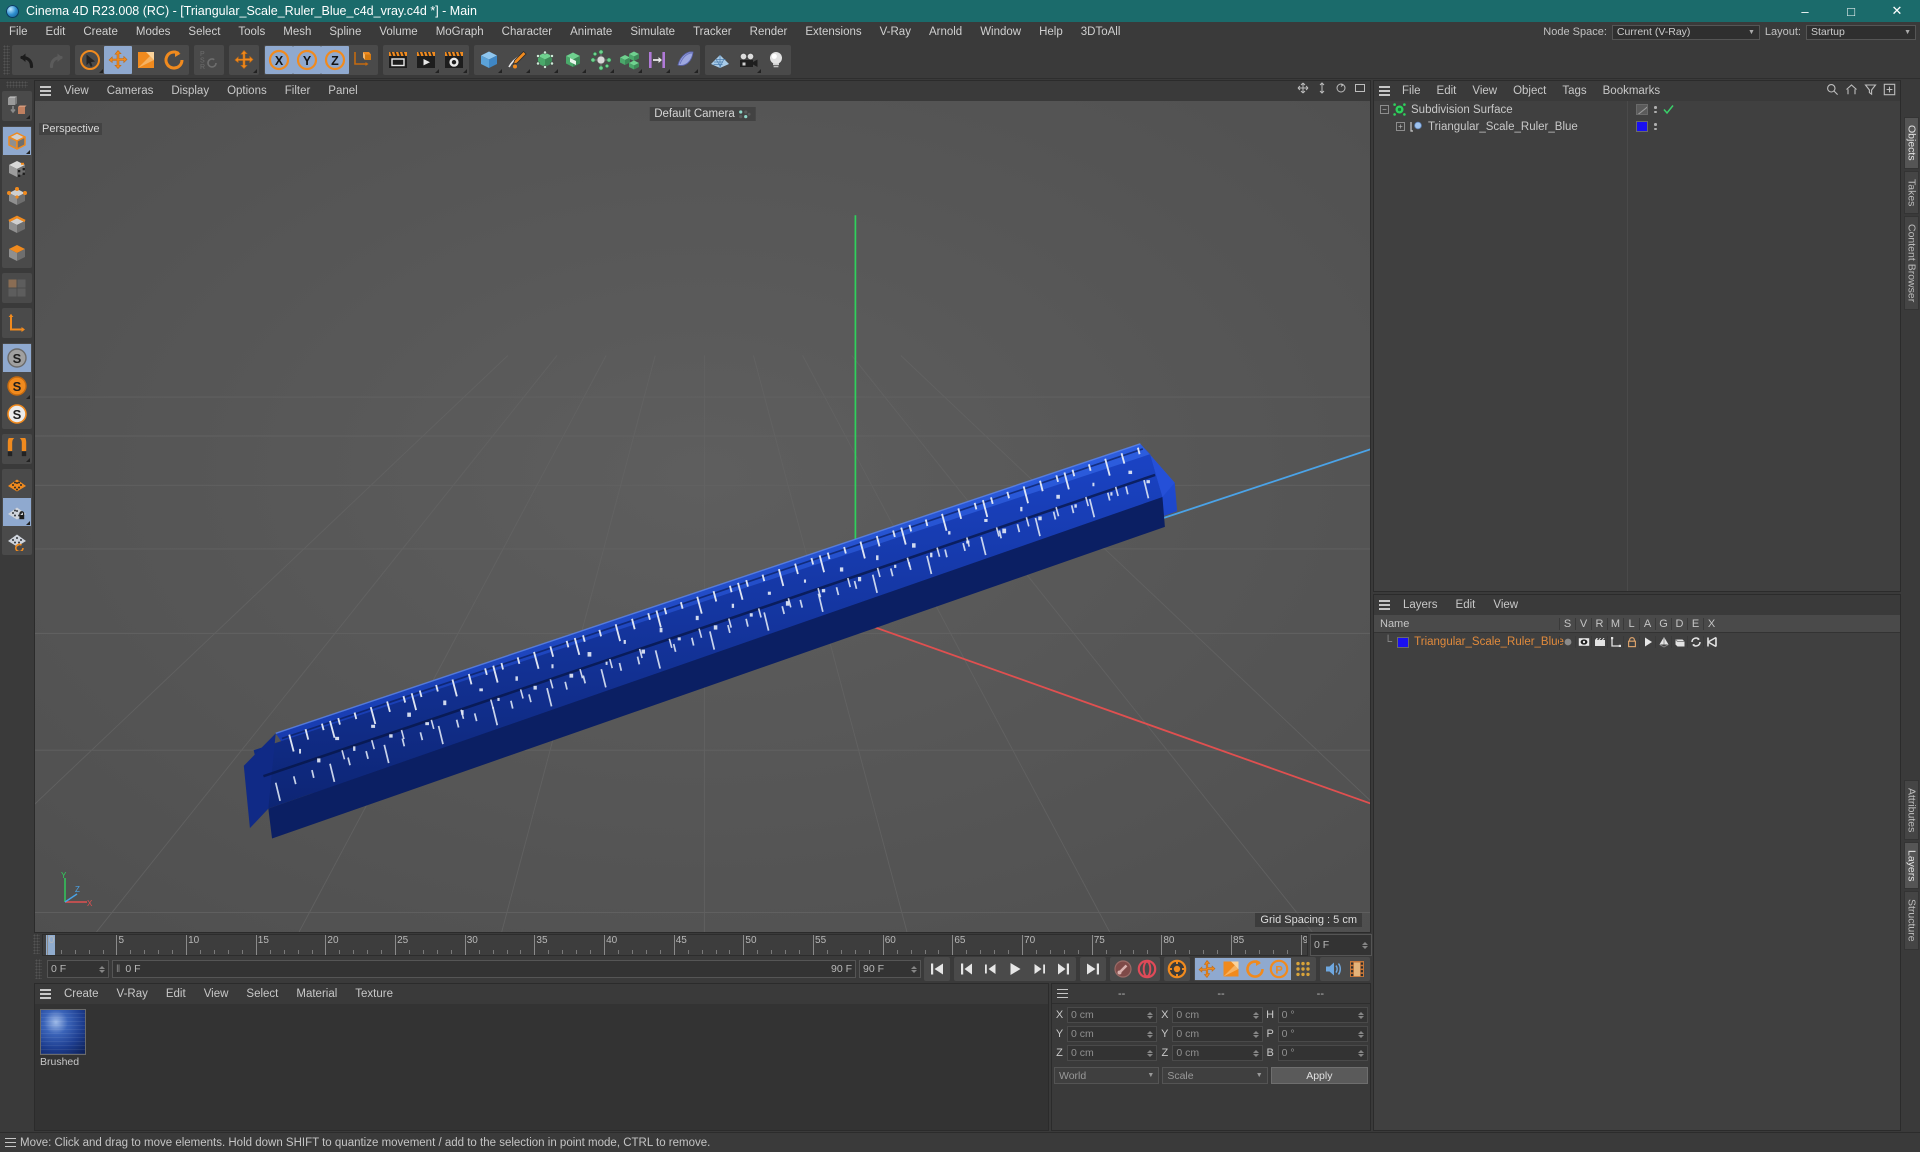 The height and width of the screenshot is (1152, 1920). What do you see at coordinates (1889, 89) in the screenshot?
I see `new-tab-icon` at bounding box center [1889, 89].